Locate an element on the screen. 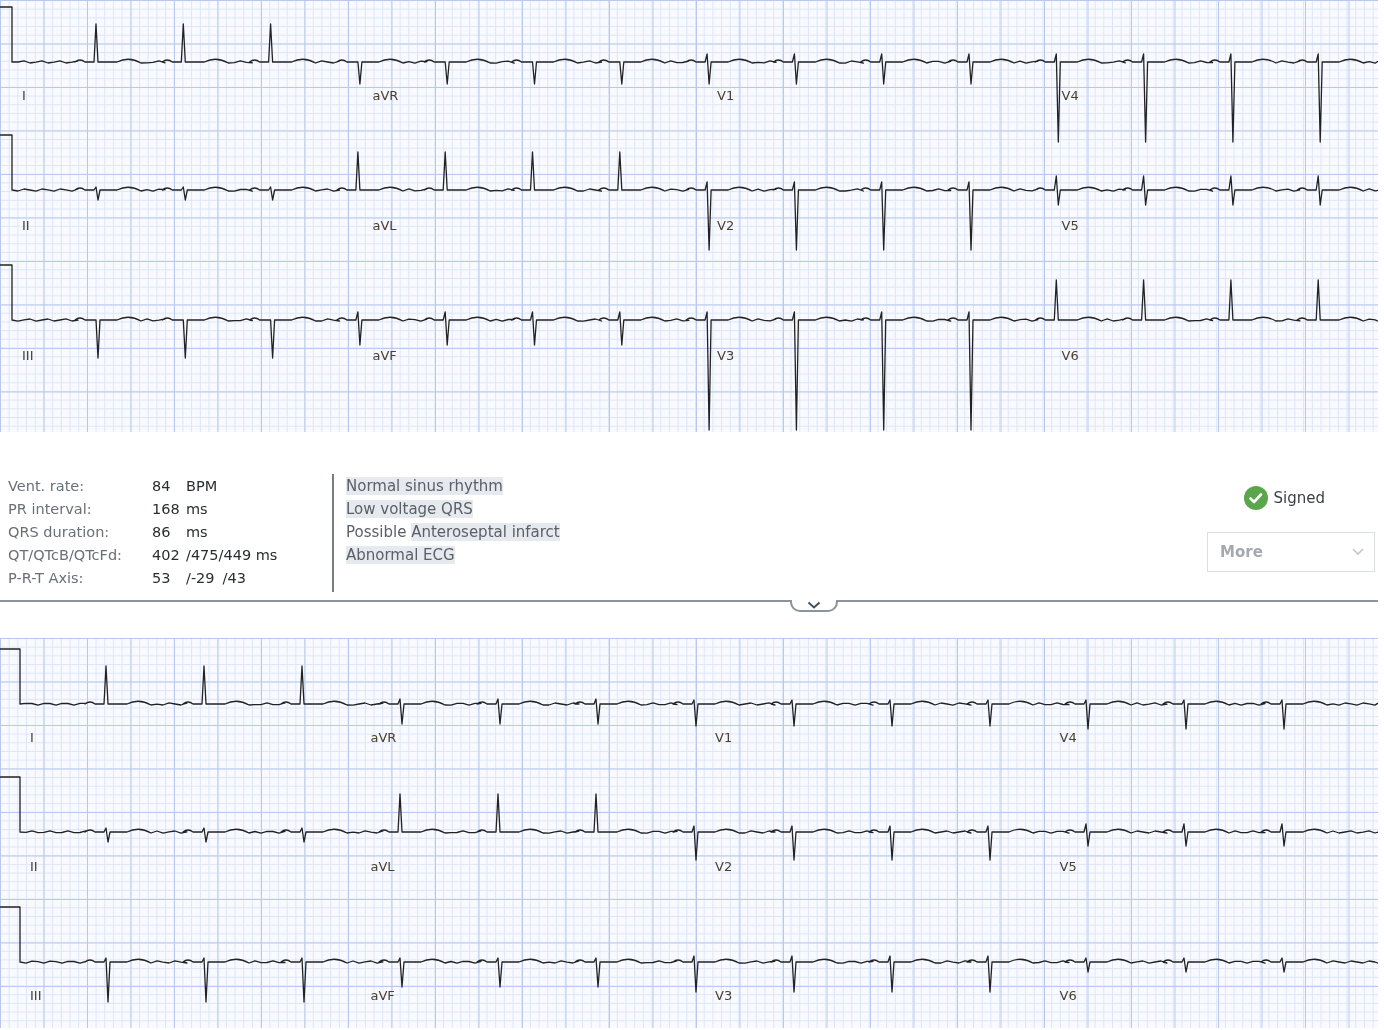 The width and height of the screenshot is (1384, 1030). measurement-value: /-29 is located at coordinates (200, 578).